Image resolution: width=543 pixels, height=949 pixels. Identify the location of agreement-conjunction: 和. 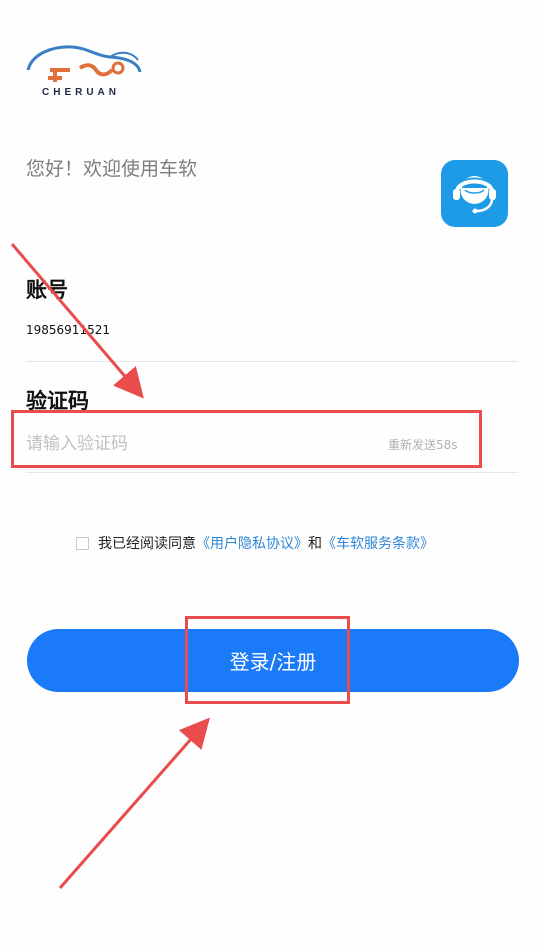
(315, 544).